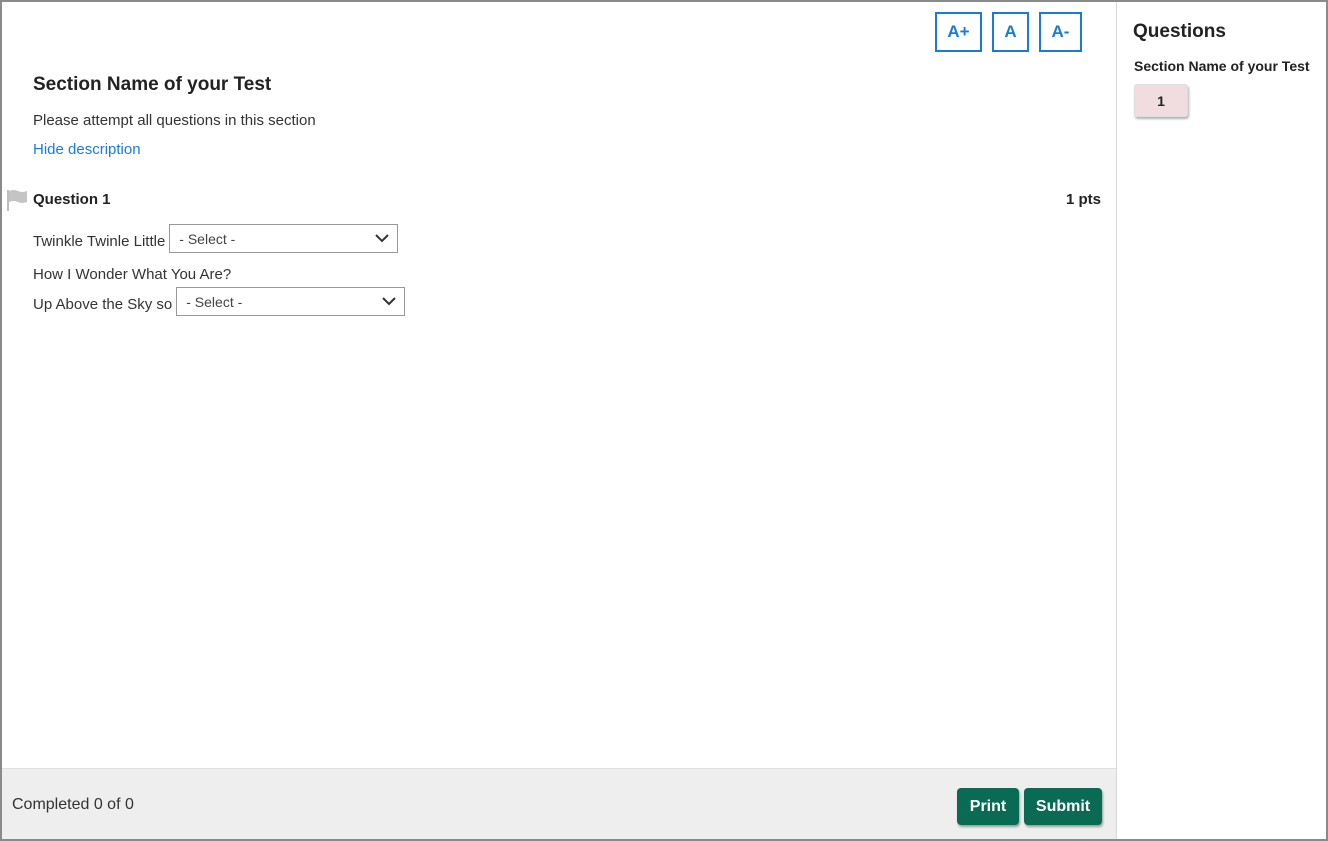  I want to click on blank-2-select: - Select -, so click(291, 301).